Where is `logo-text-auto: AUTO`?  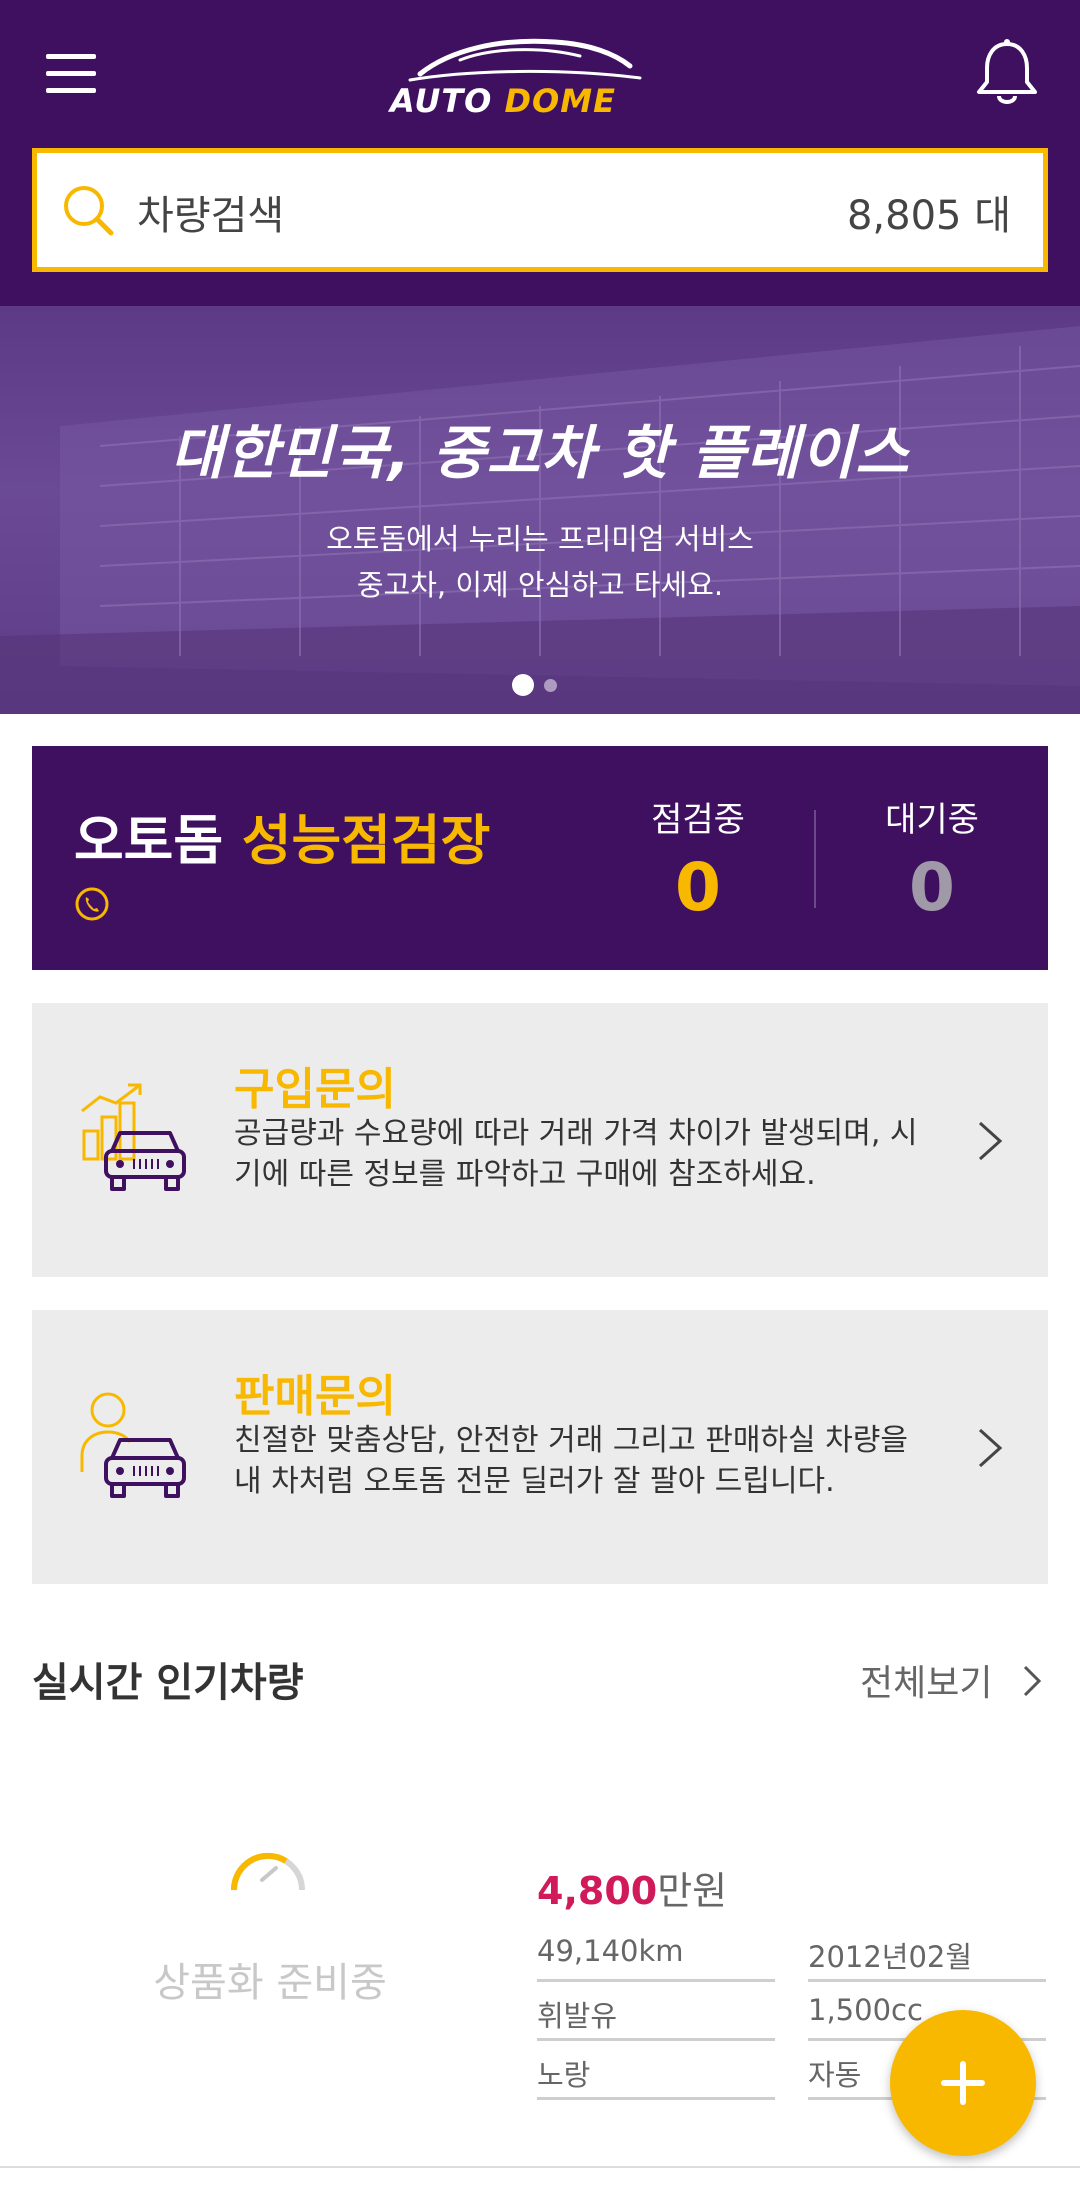 logo-text-auto: AUTO is located at coordinates (441, 101).